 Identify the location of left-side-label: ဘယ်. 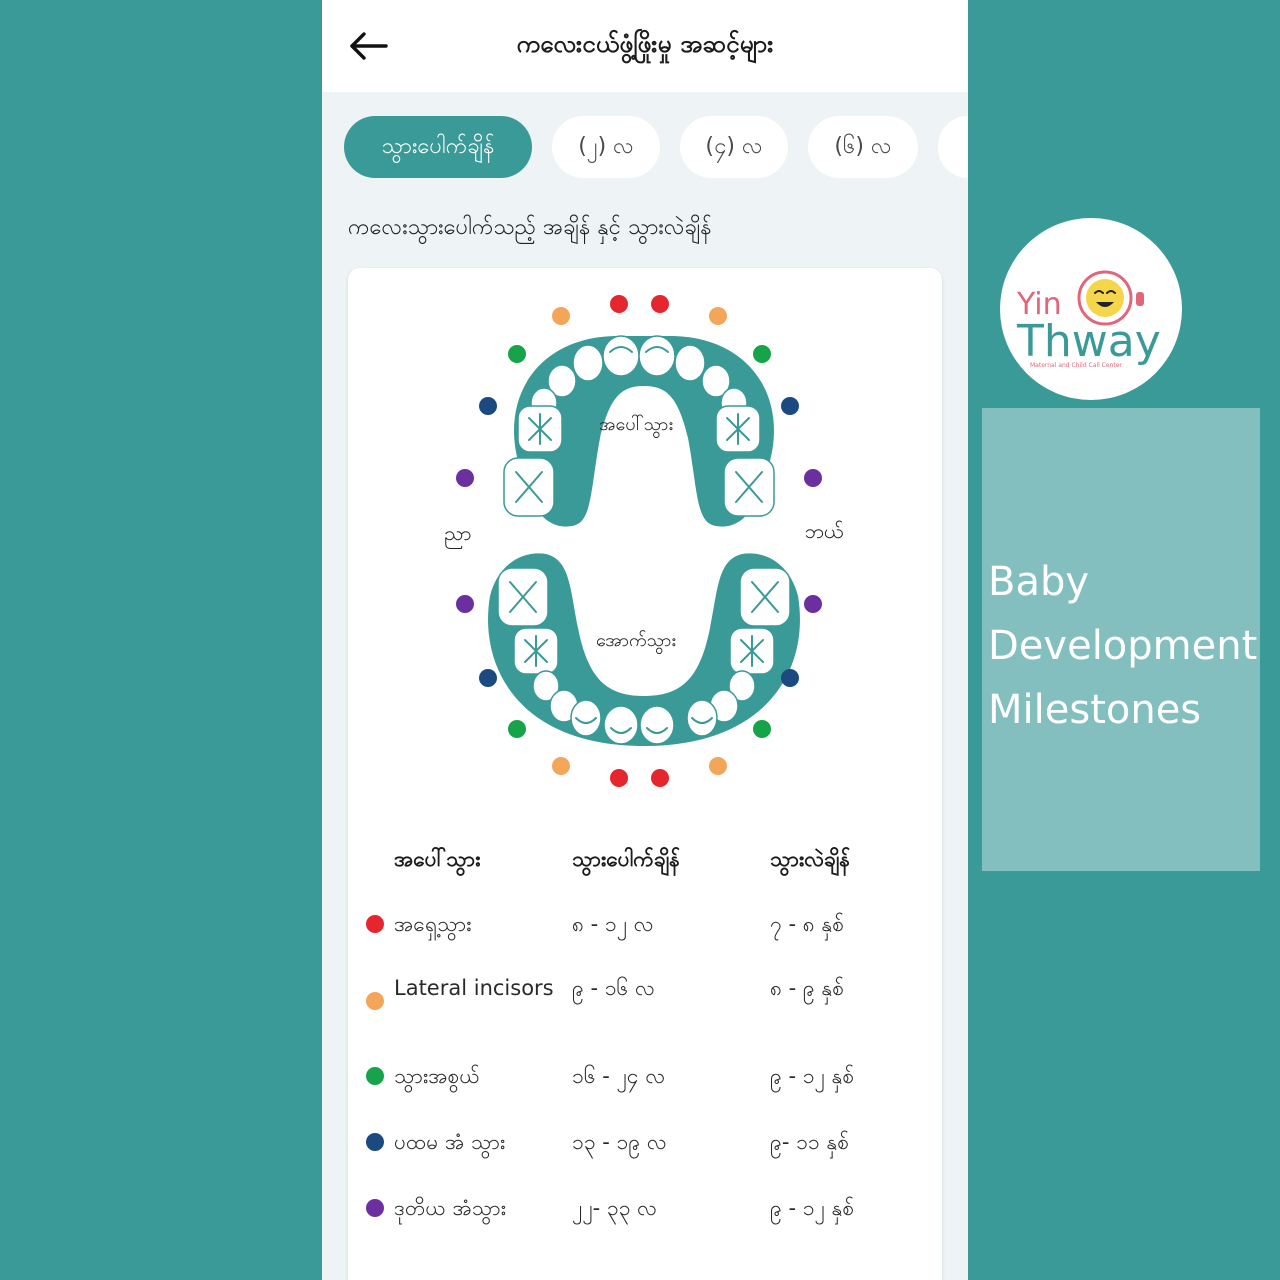
(824, 531).